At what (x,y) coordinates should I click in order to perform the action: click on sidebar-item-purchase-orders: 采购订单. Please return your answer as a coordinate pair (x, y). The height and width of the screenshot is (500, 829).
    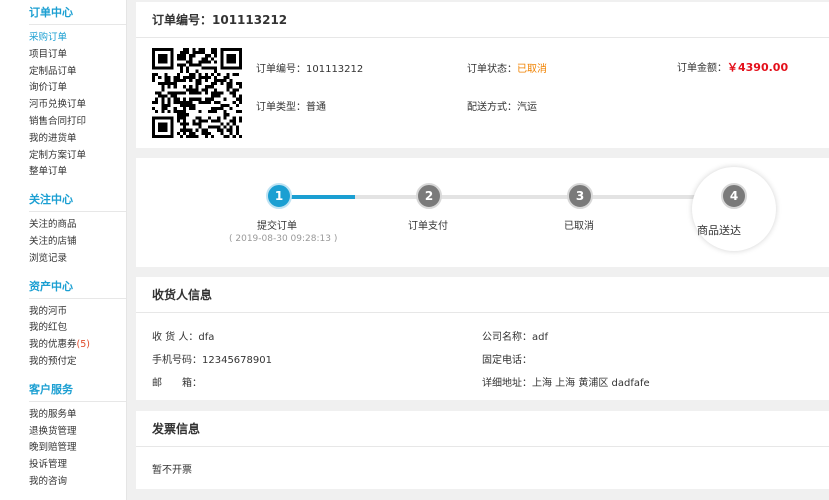
    Looking at the image, I should click on (77, 38).